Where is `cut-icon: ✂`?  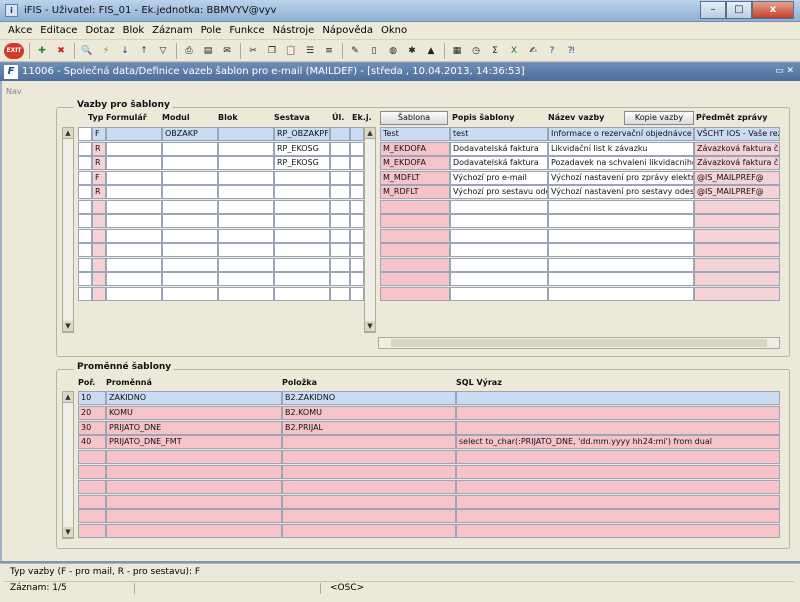 cut-icon: ✂ is located at coordinates (253, 51).